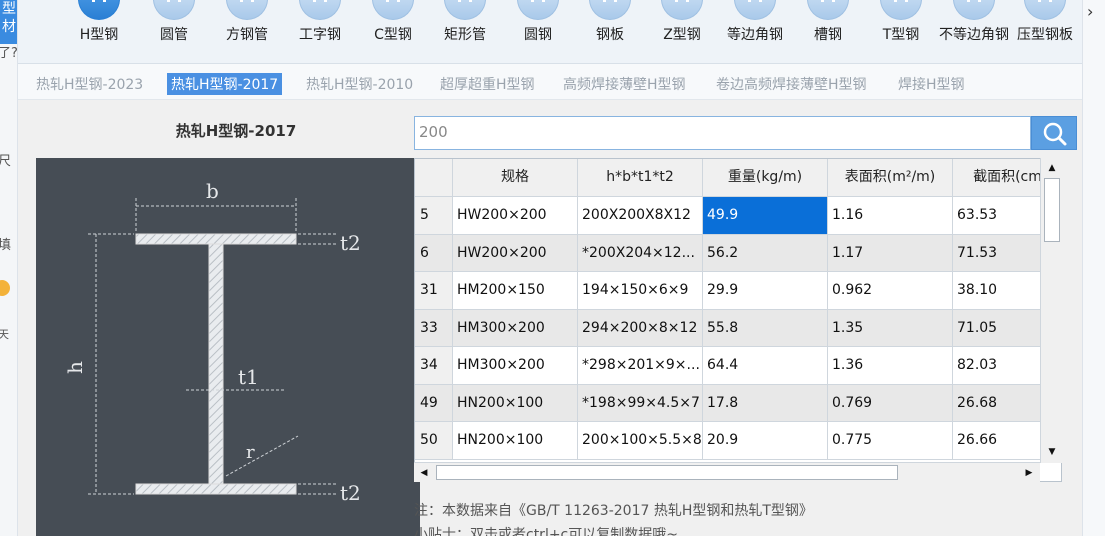  Describe the element at coordinates (174, 35) in the screenshot. I see `tool-label: 圆管` at that location.